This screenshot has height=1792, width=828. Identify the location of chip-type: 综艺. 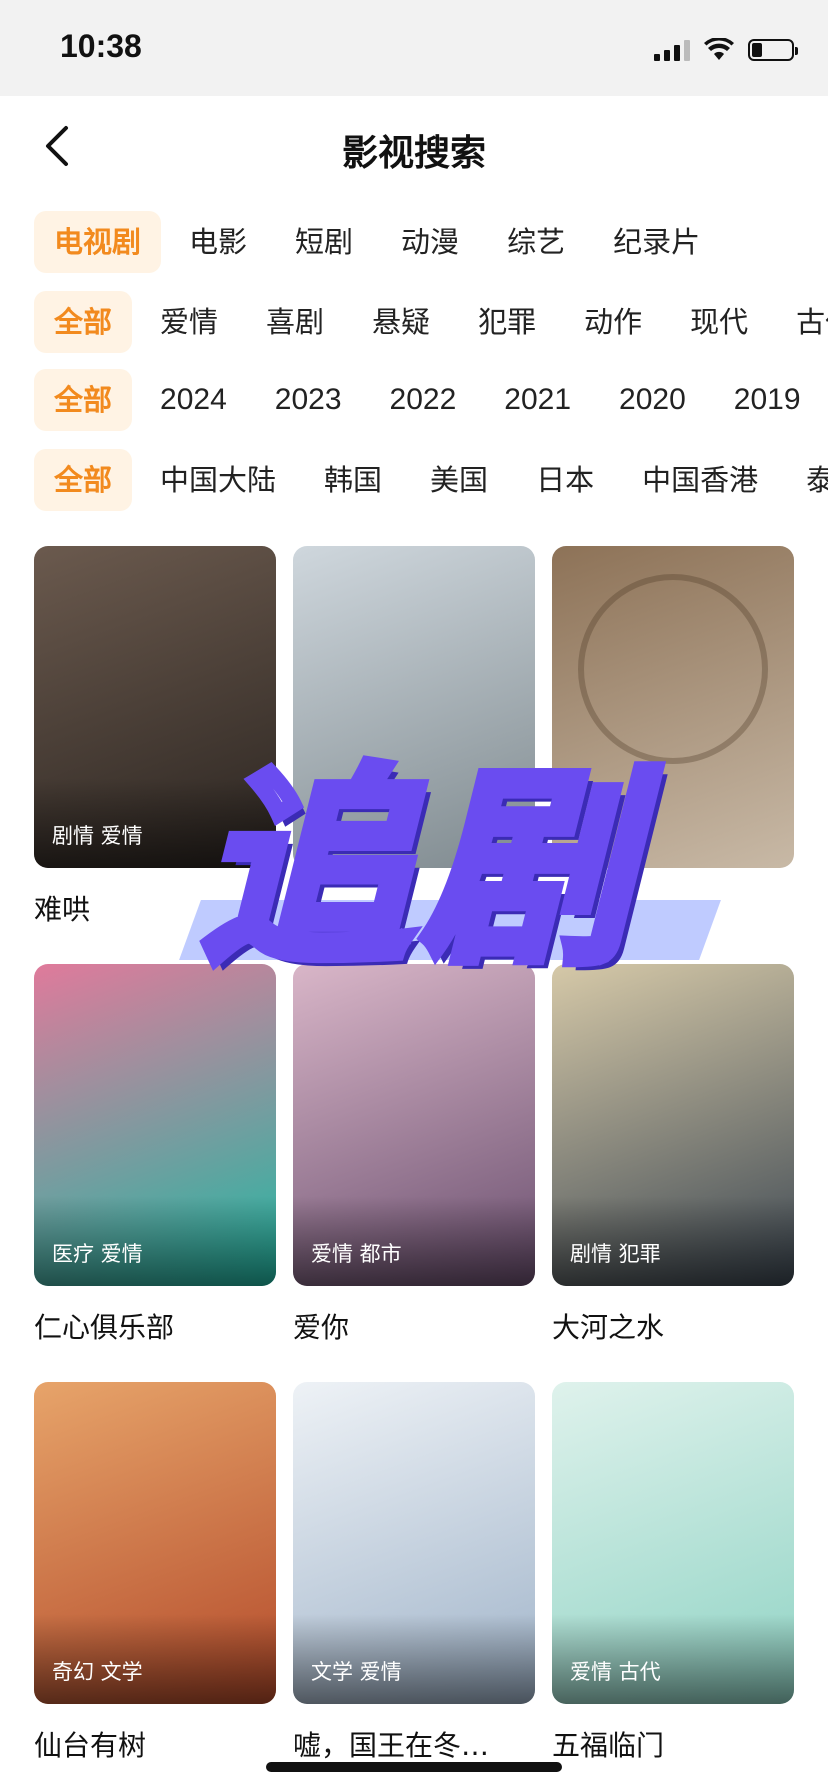
(536, 242).